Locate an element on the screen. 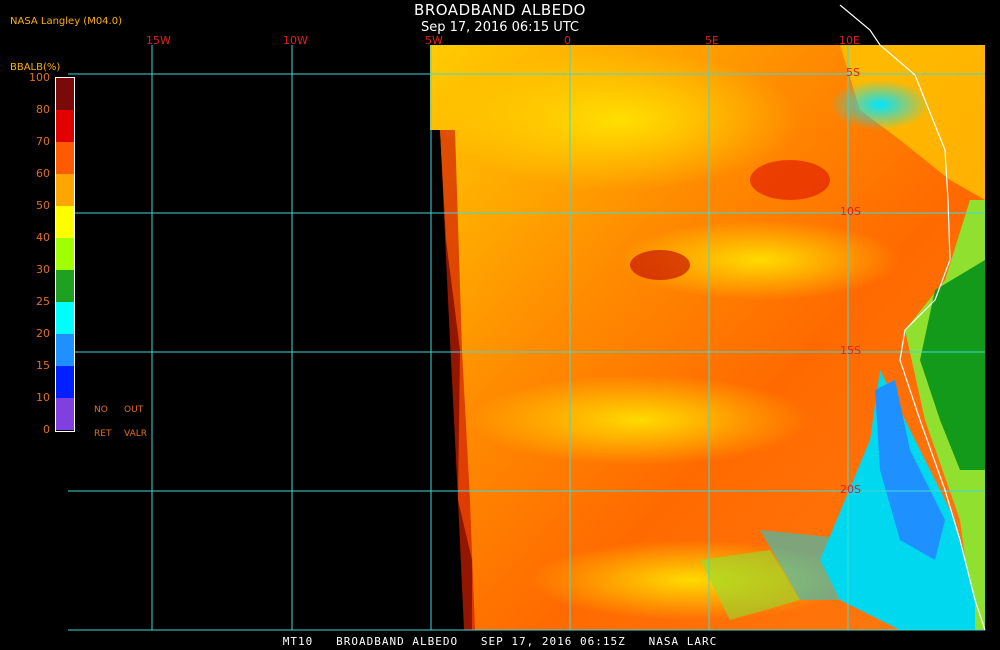 This screenshot has width=1000, height=650. lon-label-15w: 15W is located at coordinates (158, 40).